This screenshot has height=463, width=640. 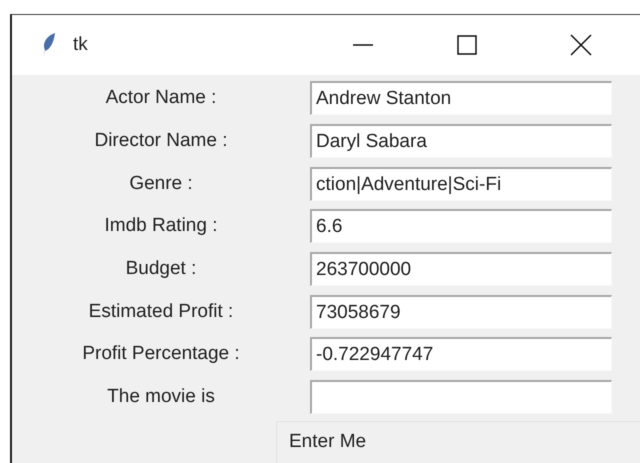 I want to click on field-label: Actor Name :, so click(x=161, y=98).